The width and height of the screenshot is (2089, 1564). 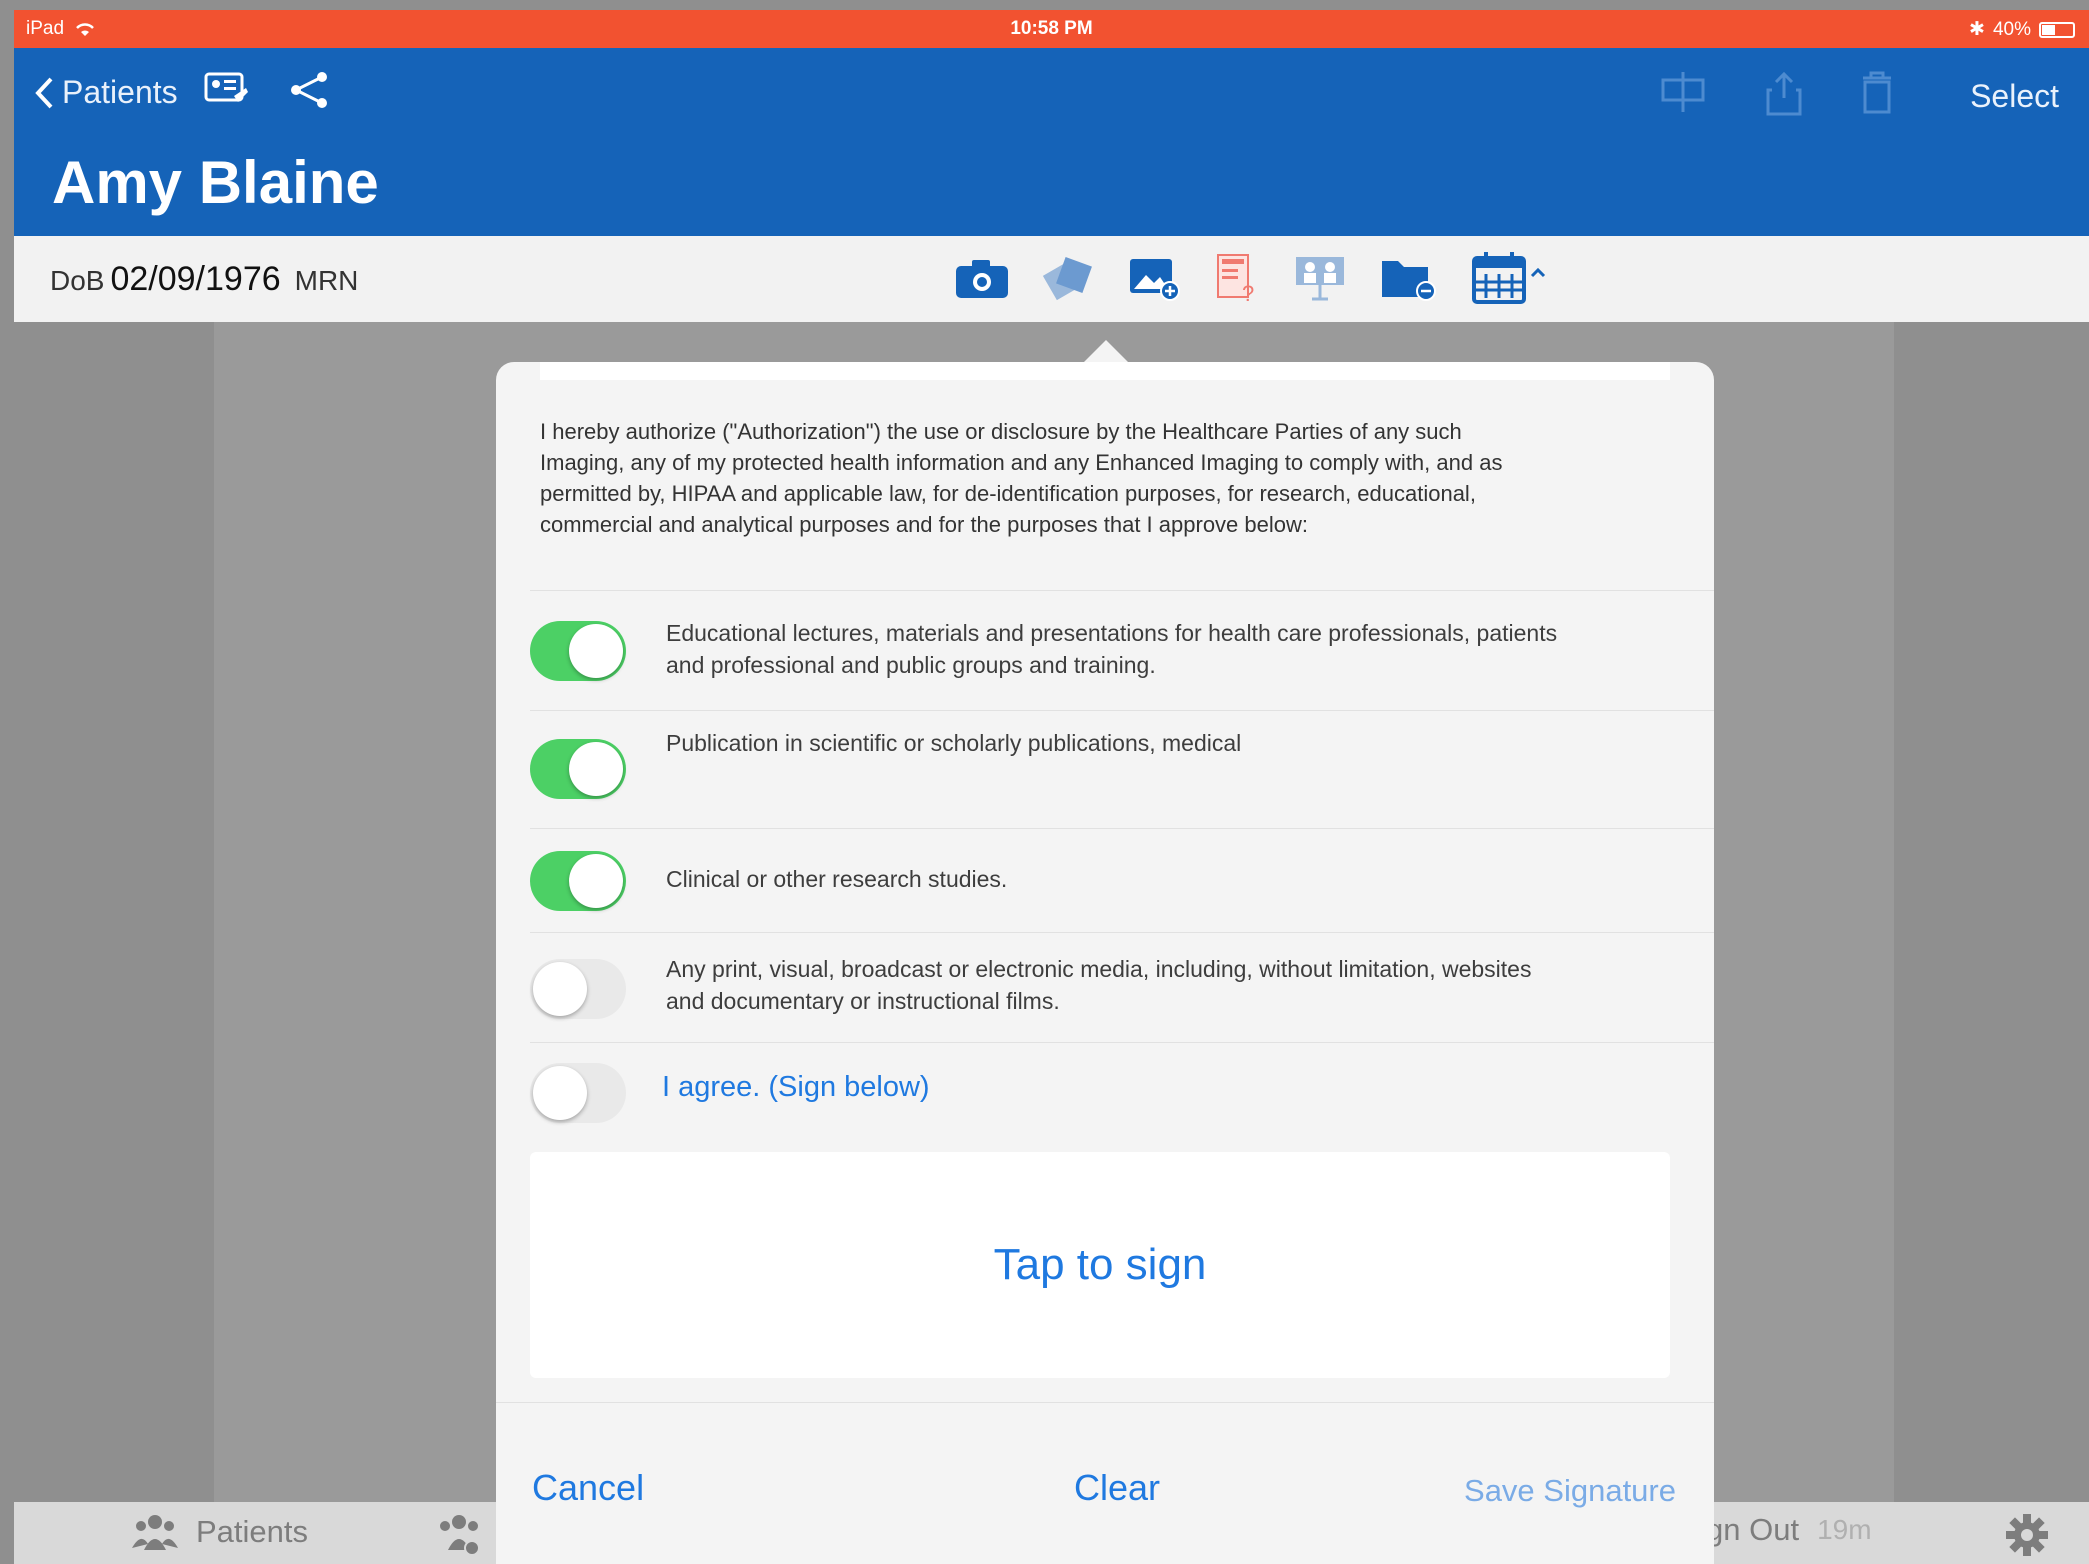 What do you see at coordinates (195, 279) in the screenshot?
I see `dob-value: 02/09/1976` at bounding box center [195, 279].